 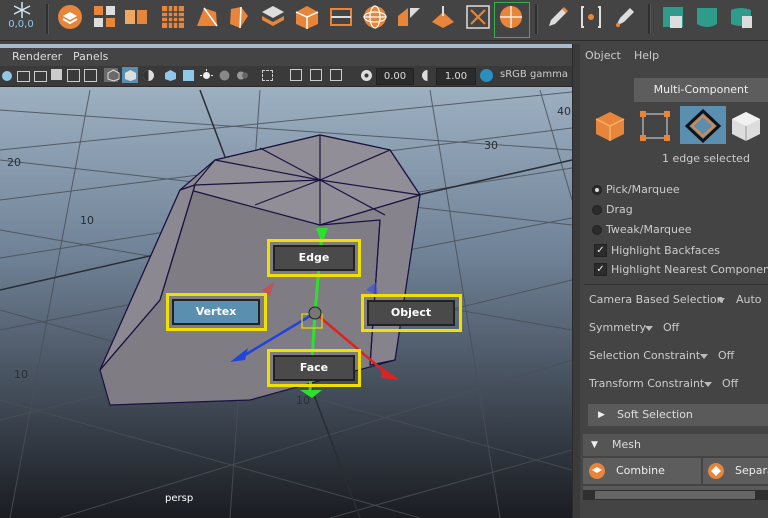 What do you see at coordinates (478, 17) in the screenshot?
I see `frame-icon` at bounding box center [478, 17].